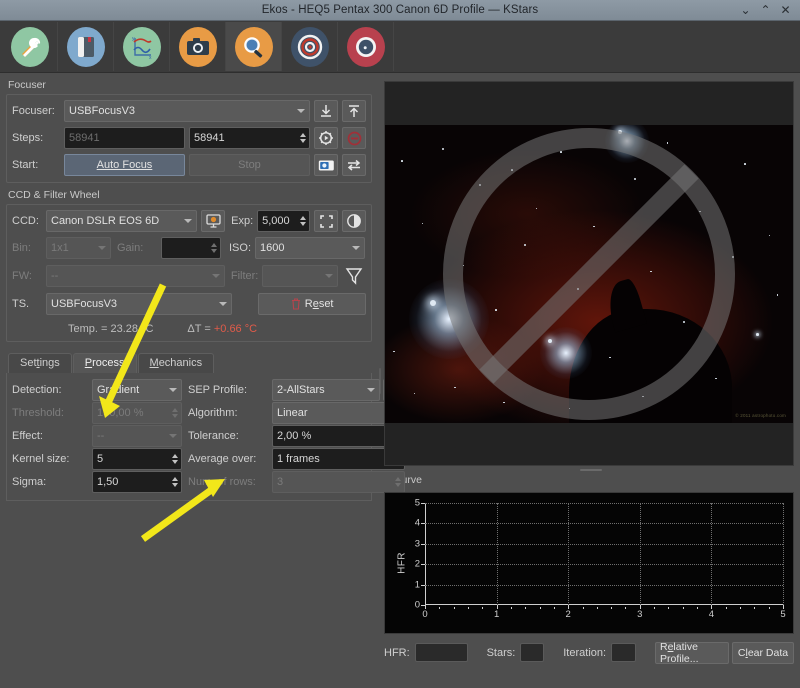 This screenshot has height=688, width=800. I want to click on detection-combo: Gradient, so click(137, 390).